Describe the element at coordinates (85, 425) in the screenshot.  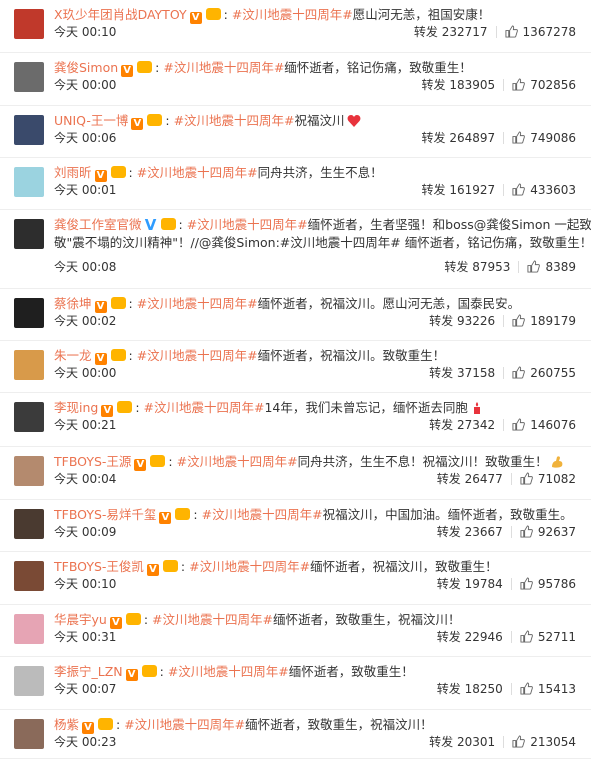
I see `post-time: 今天 00:21` at that location.